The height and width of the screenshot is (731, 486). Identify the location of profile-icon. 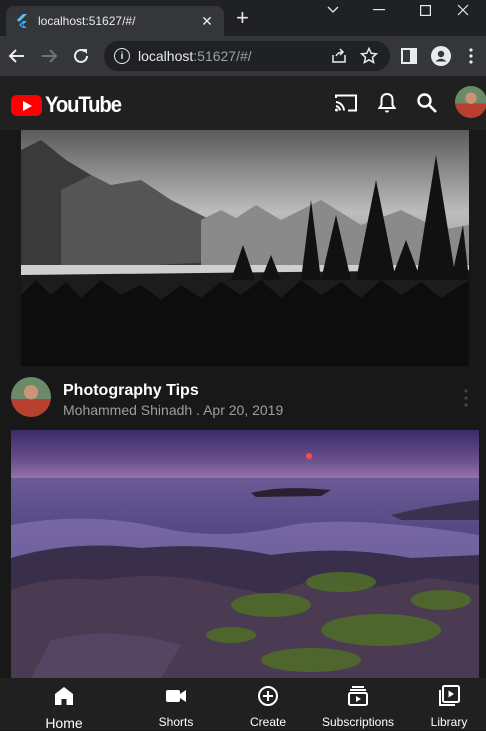
(441, 56).